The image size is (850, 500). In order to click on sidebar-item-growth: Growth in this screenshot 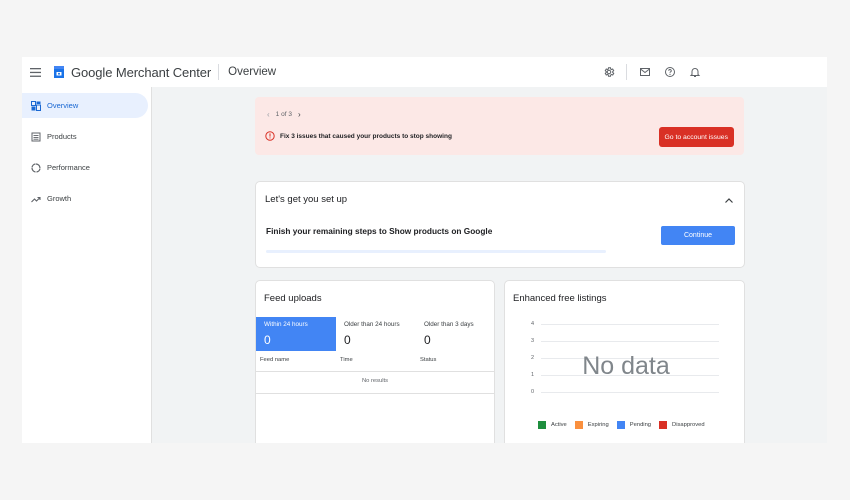, I will do `click(85, 198)`.